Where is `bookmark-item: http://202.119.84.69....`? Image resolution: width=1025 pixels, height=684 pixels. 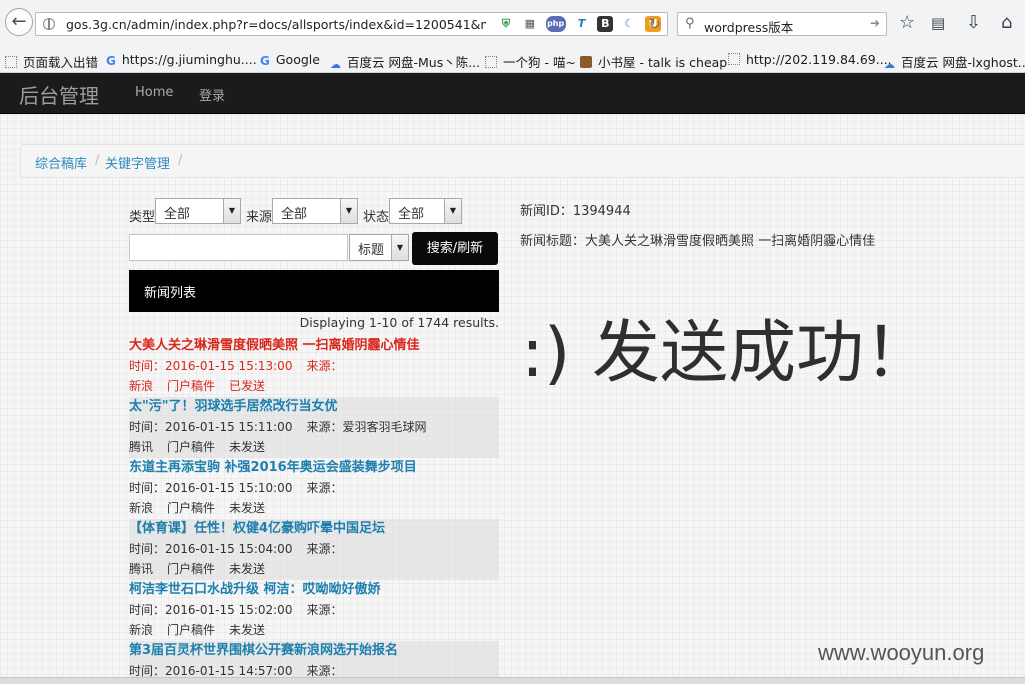 bookmark-item: http://202.119.84.69.... is located at coordinates (810, 59).